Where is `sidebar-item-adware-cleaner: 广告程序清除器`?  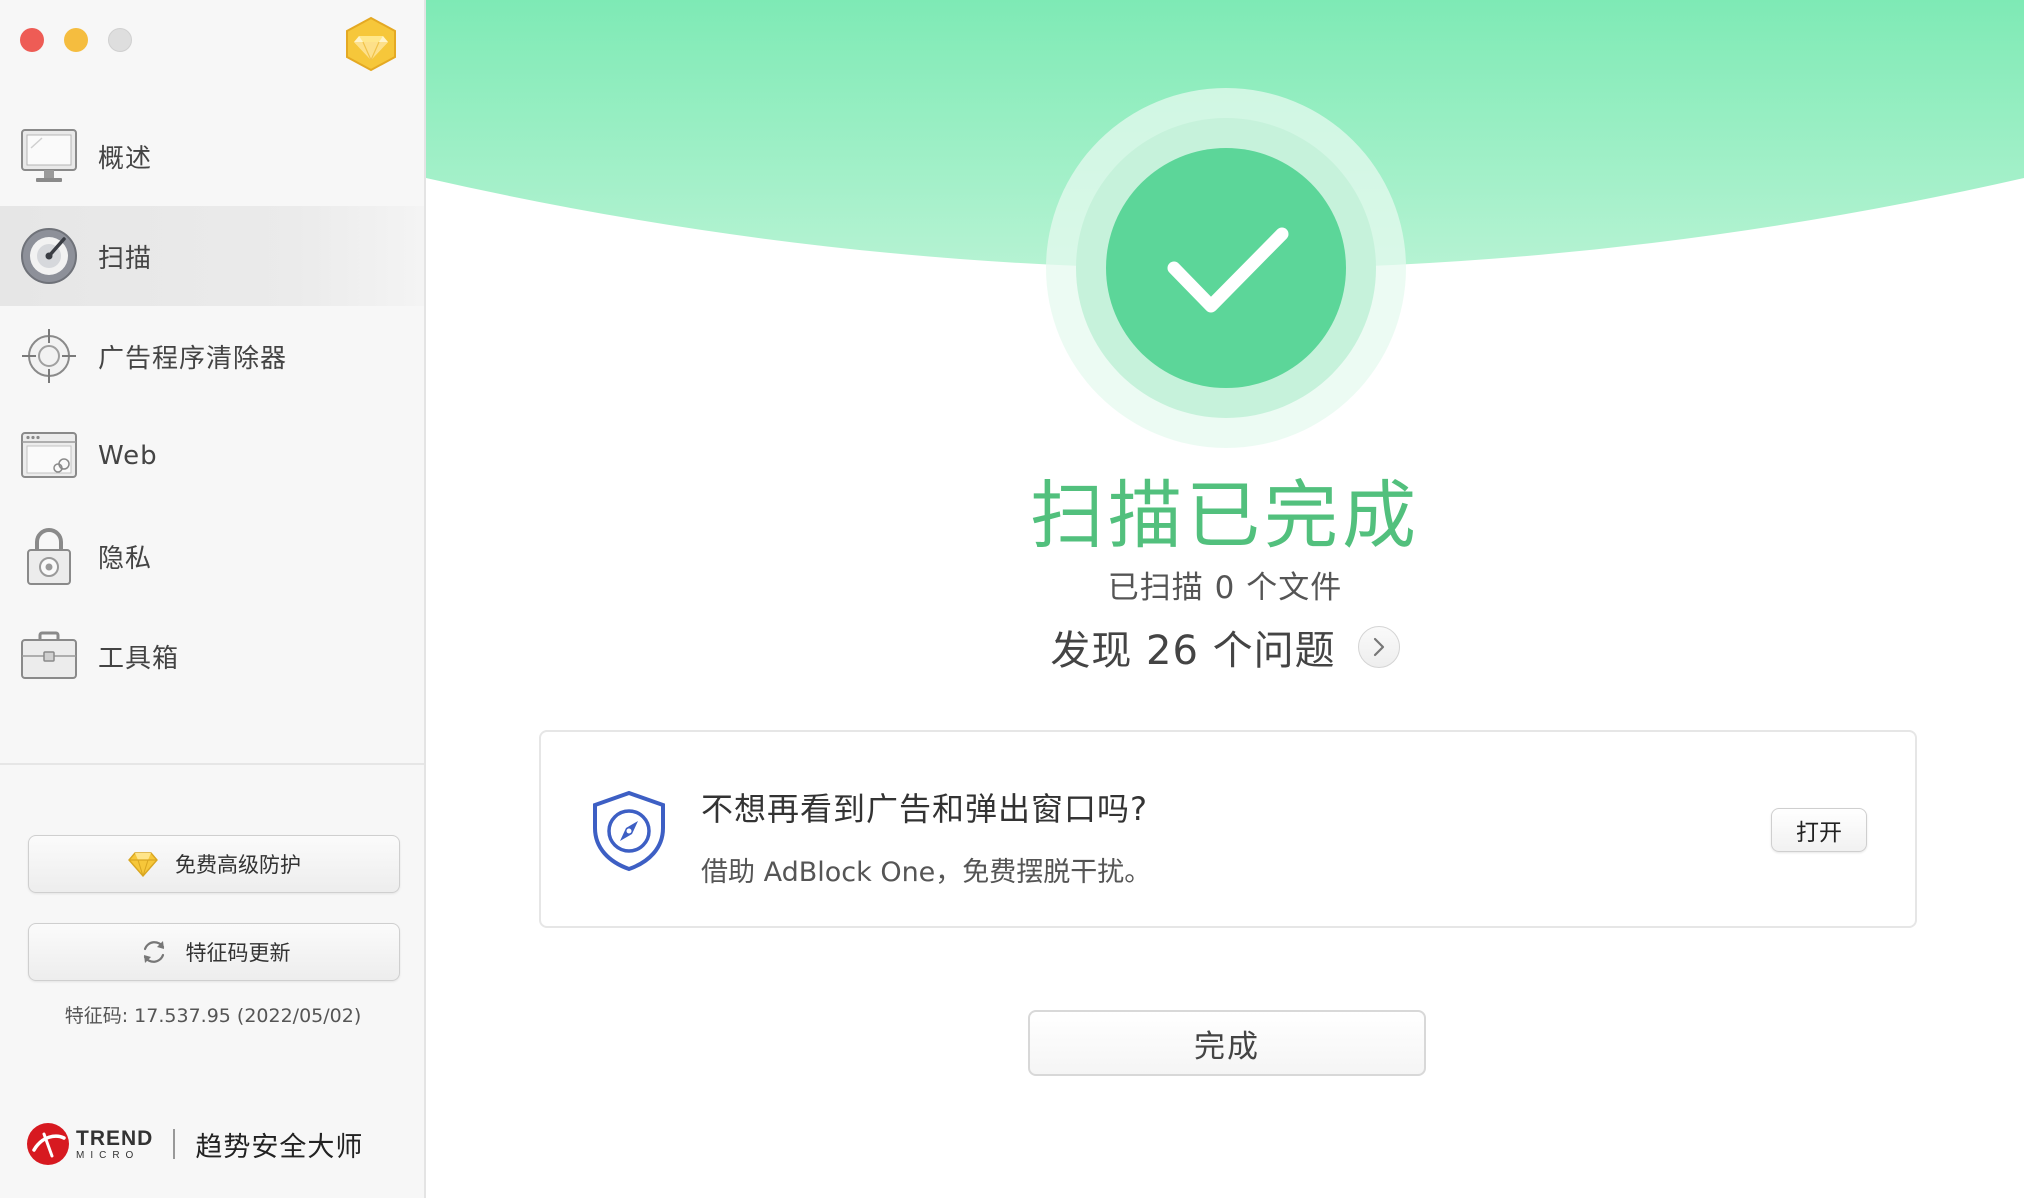 sidebar-item-adware-cleaner: 广告程序清除器 is located at coordinates (212, 356).